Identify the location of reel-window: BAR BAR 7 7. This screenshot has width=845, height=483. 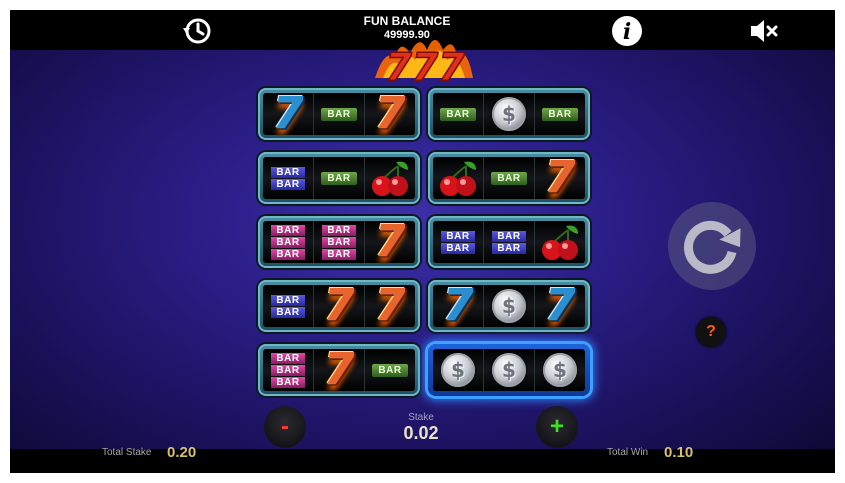
(339, 306).